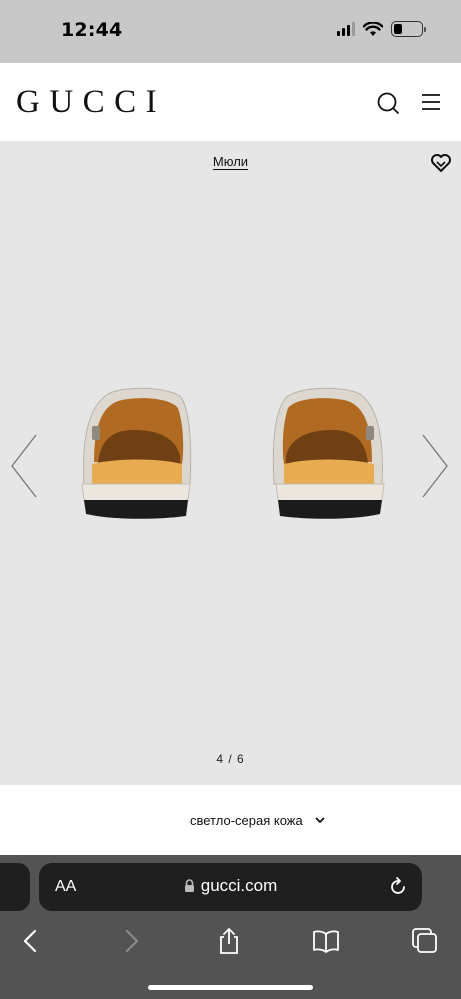 The width and height of the screenshot is (461, 999). Describe the element at coordinates (230, 31) in the screenshot. I see `status-bar: 12:44` at that location.